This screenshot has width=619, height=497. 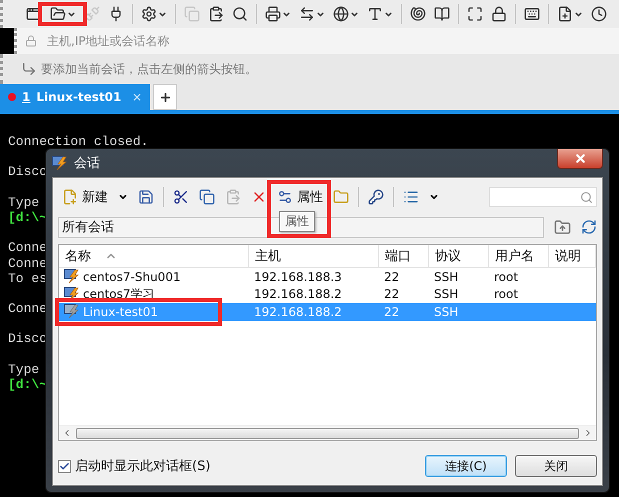 I want to click on startup-checkbox: 启动时显示此对话框(S), so click(x=134, y=466).